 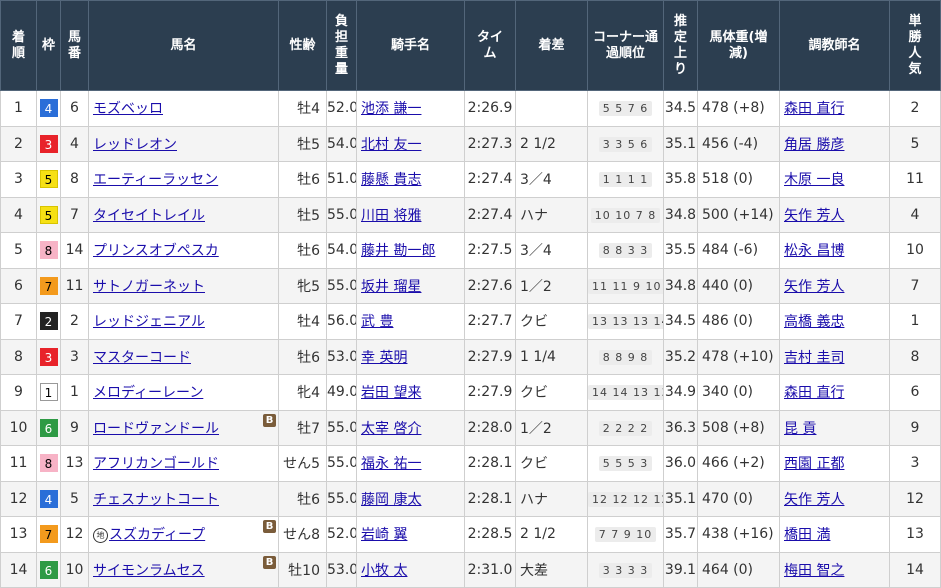 What do you see at coordinates (377, 322) in the screenshot?
I see `jockey-link: 武 豊` at bounding box center [377, 322].